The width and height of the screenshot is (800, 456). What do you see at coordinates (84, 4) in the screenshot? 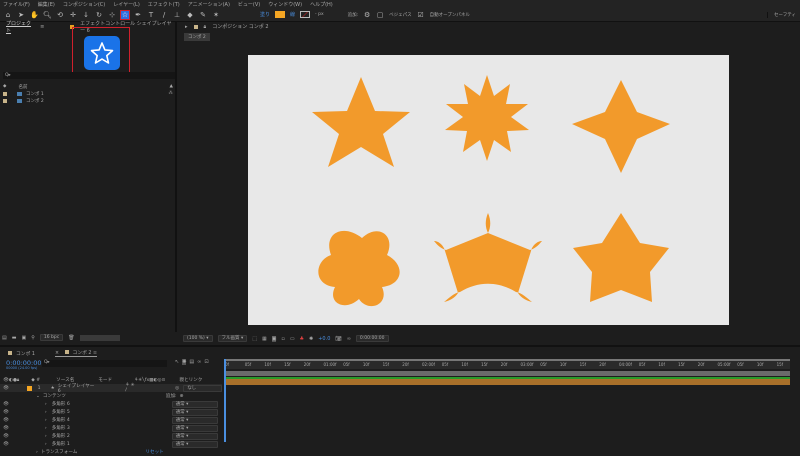
I see `menu-item: コンポジション(C)` at bounding box center [84, 4].